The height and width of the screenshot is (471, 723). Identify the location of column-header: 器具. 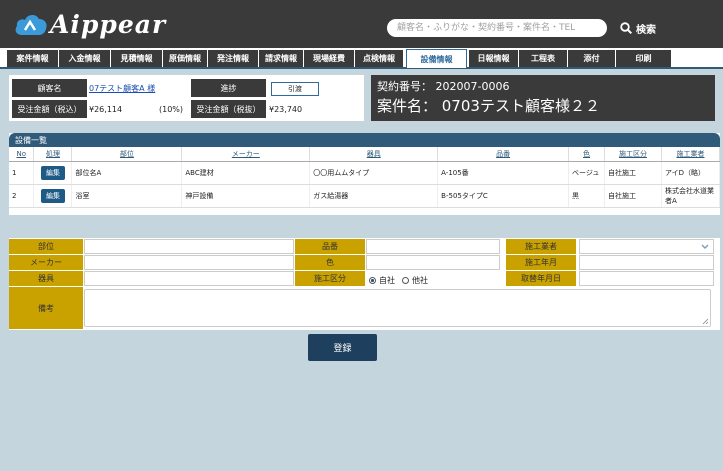
(374, 154).